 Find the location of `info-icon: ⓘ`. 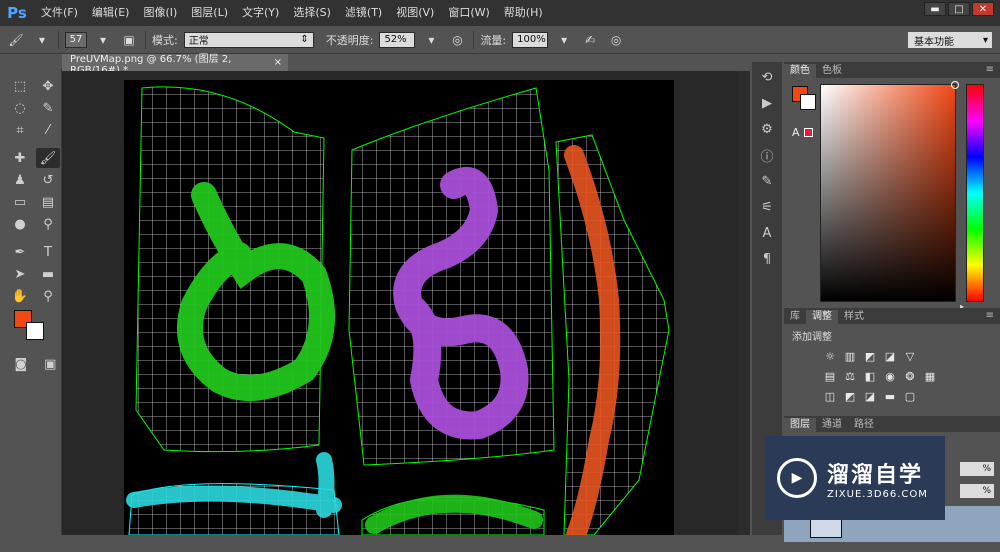

info-icon: ⓘ is located at coordinates (767, 155).